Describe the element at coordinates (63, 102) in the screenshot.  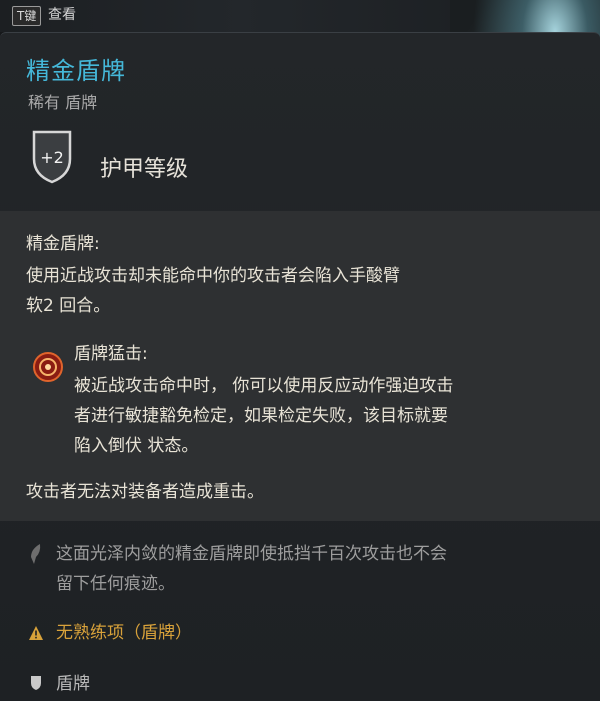
I see `item-rarity-type: 稀有 盾牌` at that location.